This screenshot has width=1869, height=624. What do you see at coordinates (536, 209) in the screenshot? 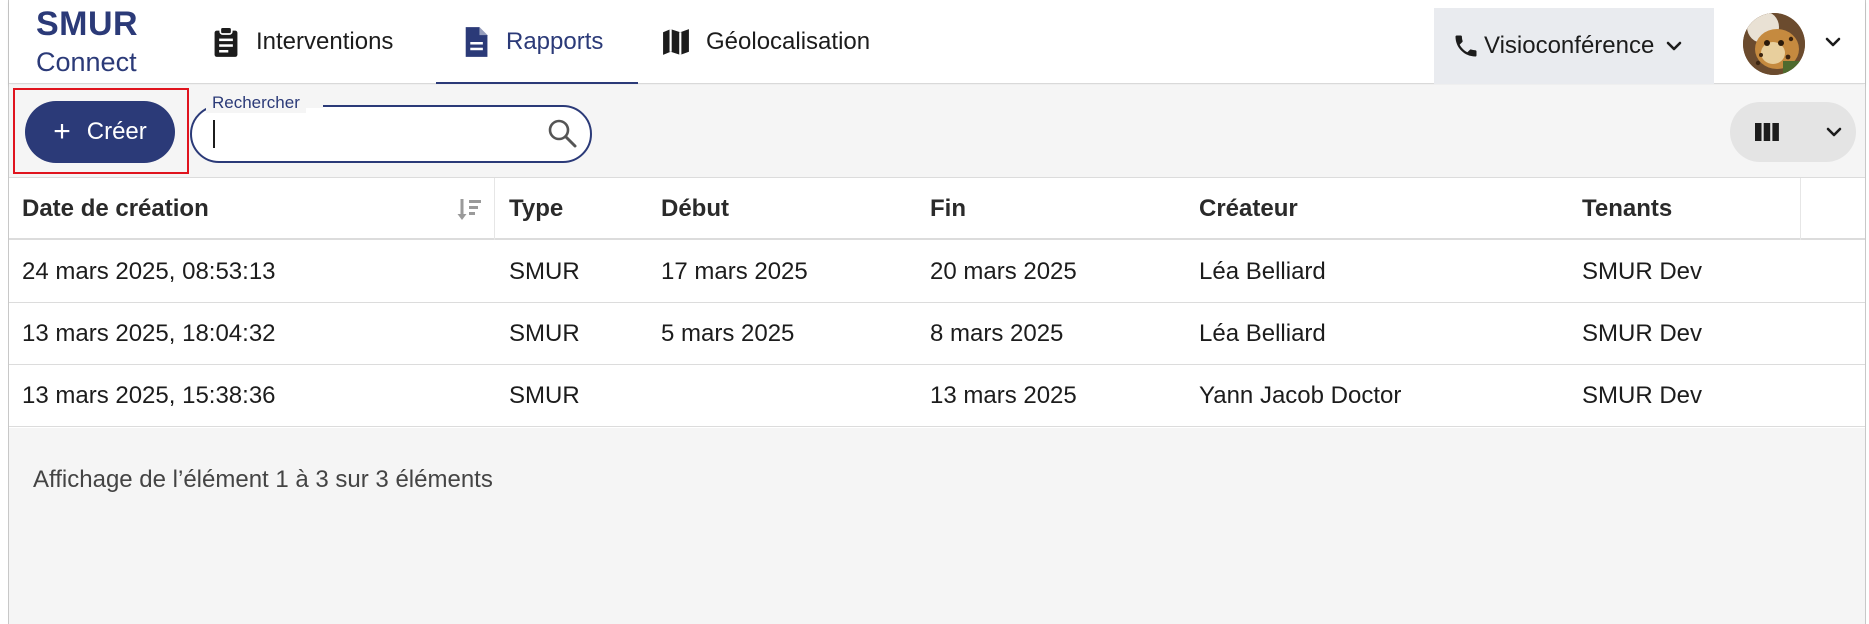
I see `column-header-type: Type` at bounding box center [536, 209].